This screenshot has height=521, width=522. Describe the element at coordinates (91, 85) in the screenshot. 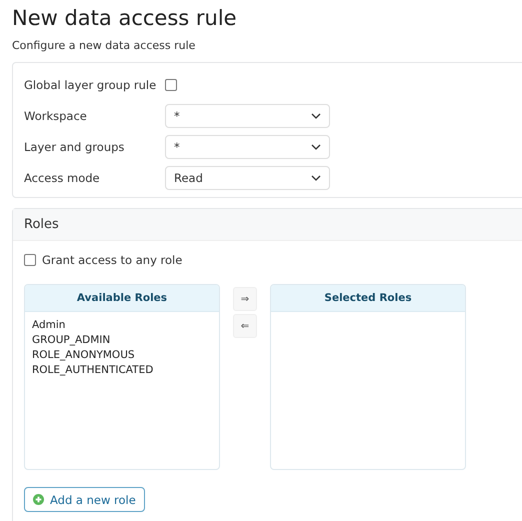

I see `field-label: Global layer group rule` at that location.